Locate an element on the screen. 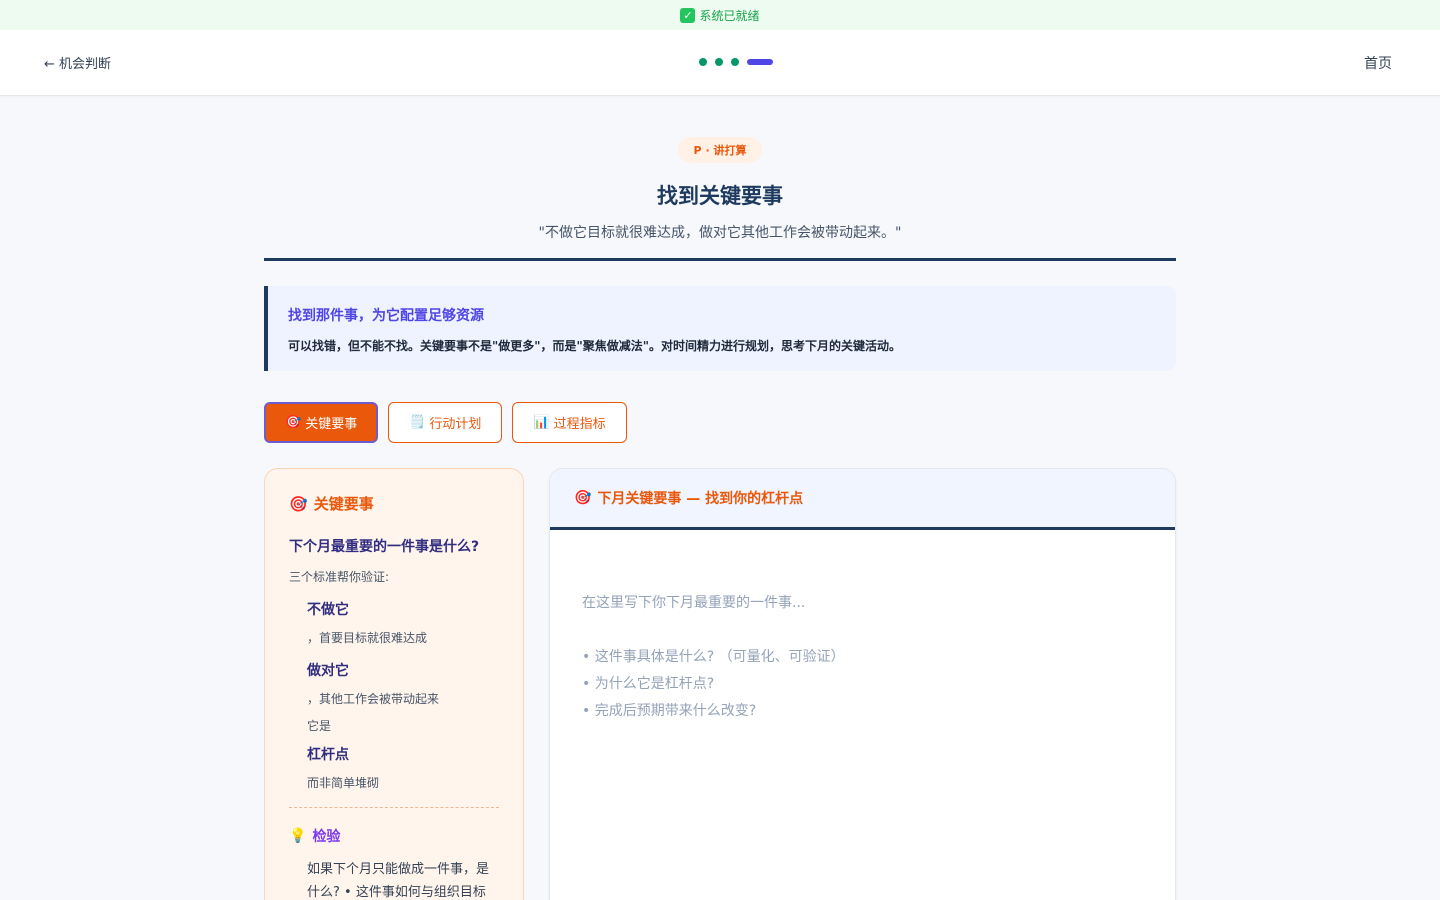 The height and width of the screenshot is (900, 1440). tab-label: 过程指标 is located at coordinates (579, 424).